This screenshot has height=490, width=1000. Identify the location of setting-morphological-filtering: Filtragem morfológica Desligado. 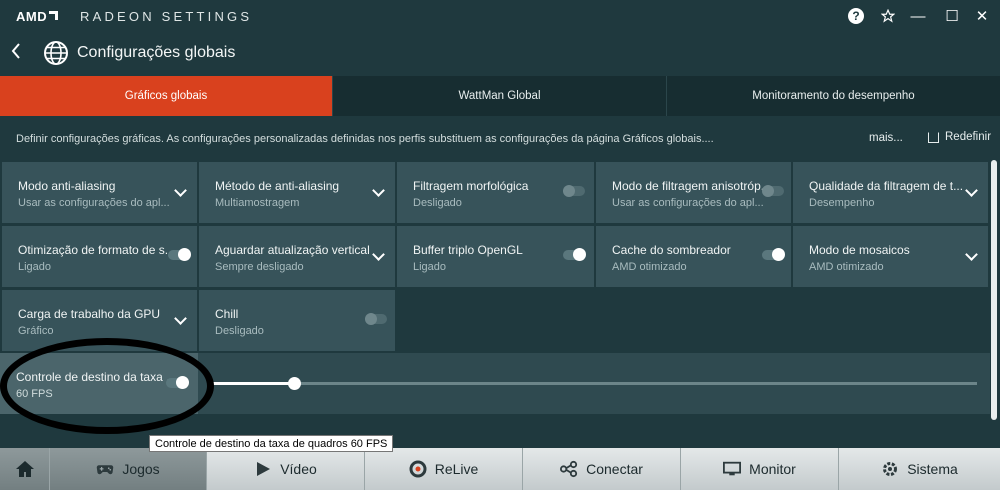
(495, 192).